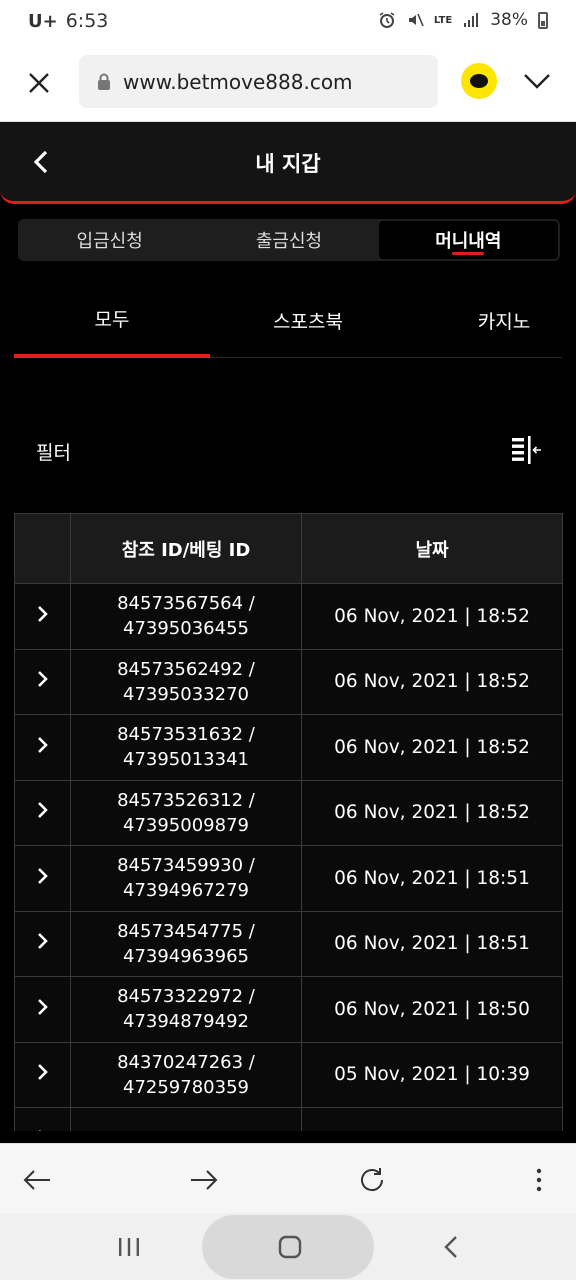  I want to click on category-tabs: 모두 스포츠북 카지노, so click(288, 320).